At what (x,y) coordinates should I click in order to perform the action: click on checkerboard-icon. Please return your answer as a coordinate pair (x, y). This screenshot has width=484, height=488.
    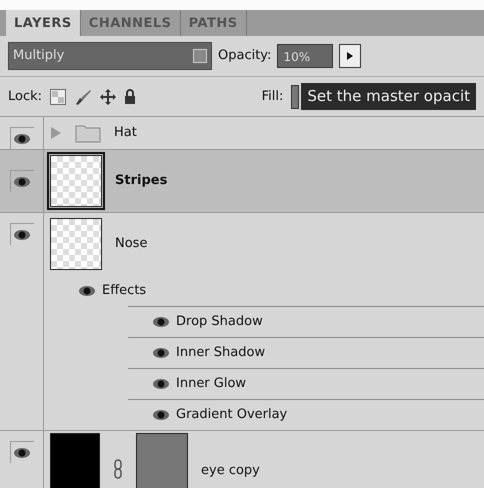
    Looking at the image, I should click on (58, 96).